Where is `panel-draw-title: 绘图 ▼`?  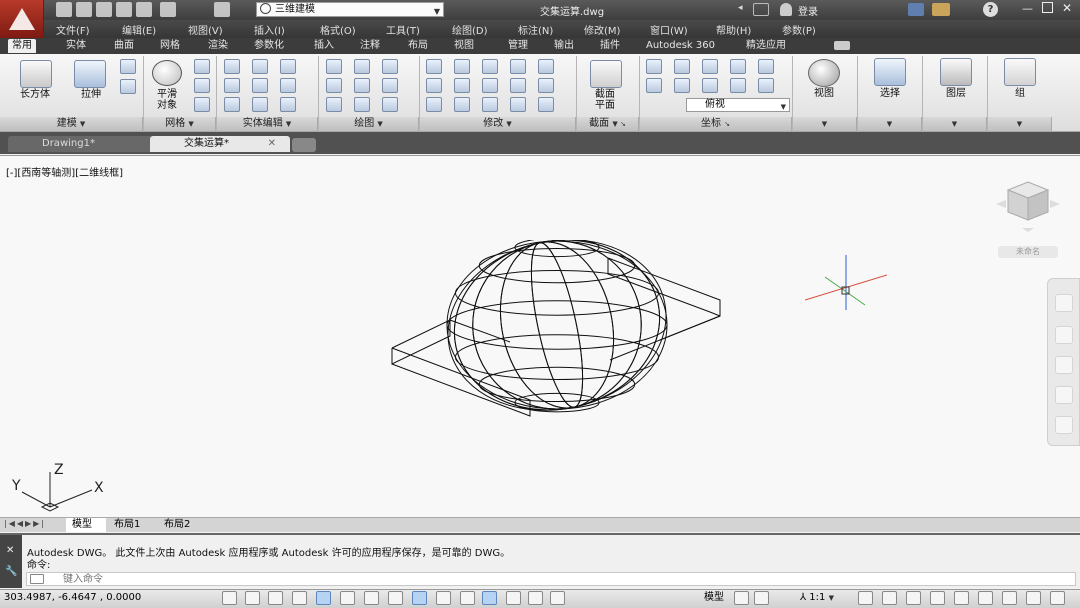 panel-draw-title: 绘图 ▼ is located at coordinates (369, 124).